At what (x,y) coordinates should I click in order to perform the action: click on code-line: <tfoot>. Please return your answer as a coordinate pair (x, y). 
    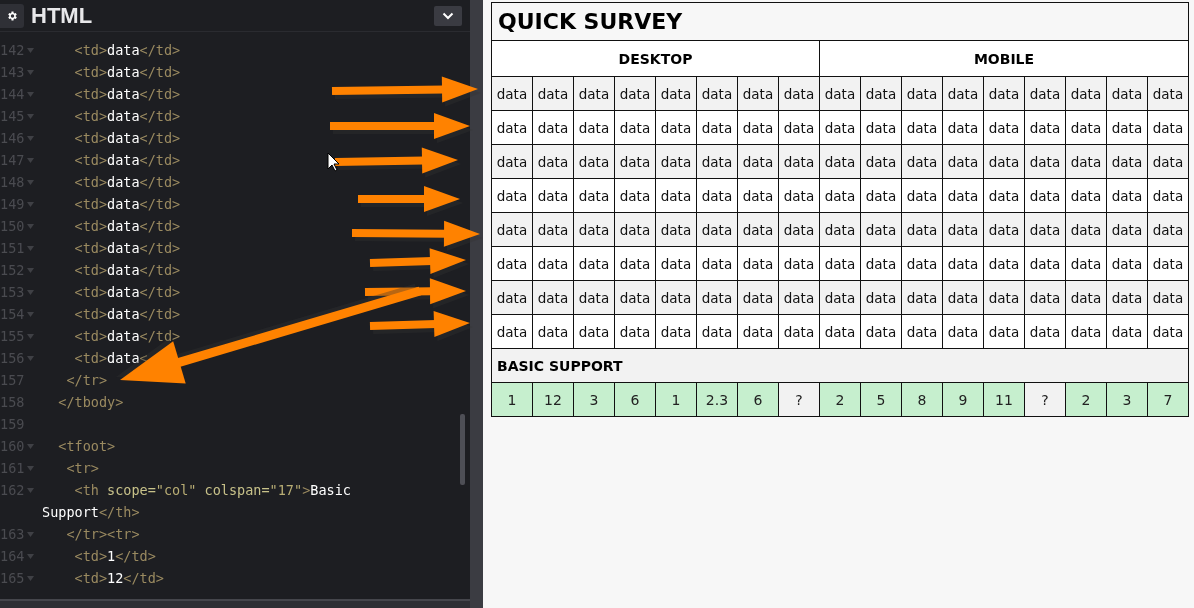
    Looking at the image, I should click on (86, 446).